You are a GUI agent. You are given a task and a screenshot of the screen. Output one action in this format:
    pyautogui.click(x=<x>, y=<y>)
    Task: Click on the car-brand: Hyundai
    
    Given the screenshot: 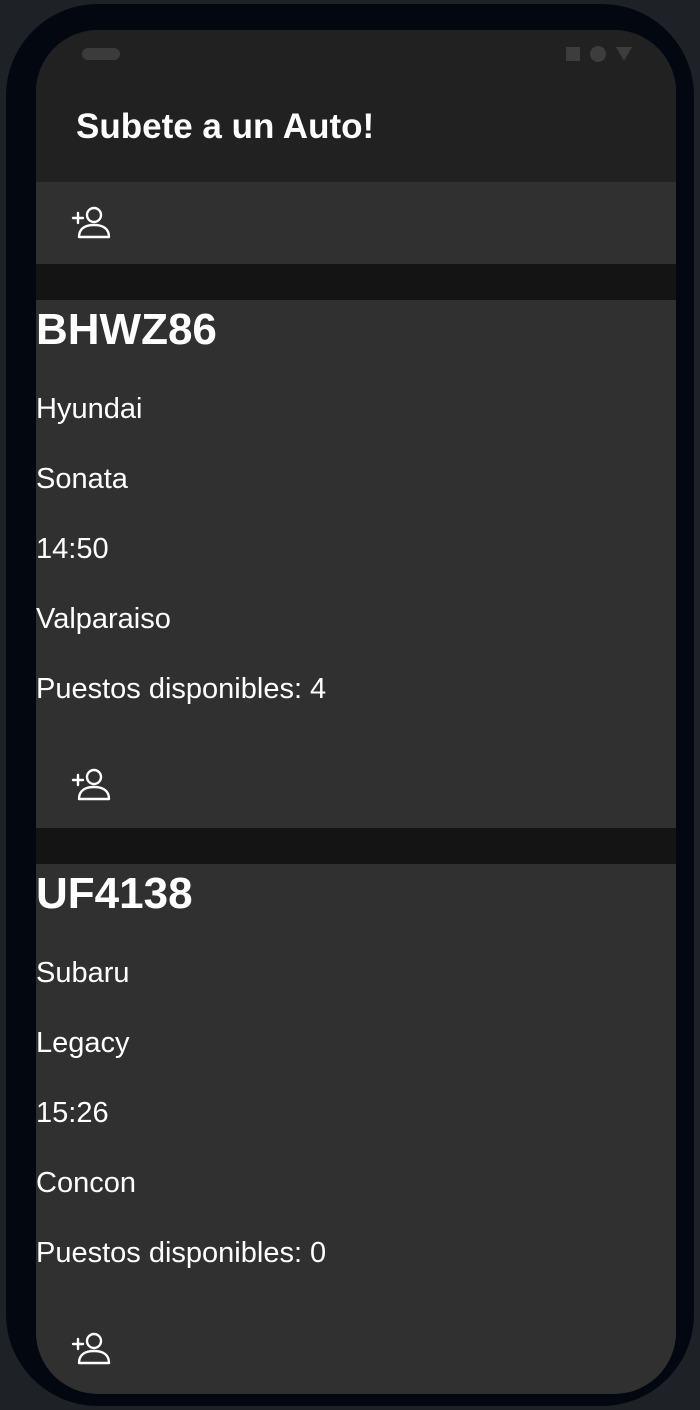 What is the action you would take?
    pyautogui.click(x=89, y=409)
    